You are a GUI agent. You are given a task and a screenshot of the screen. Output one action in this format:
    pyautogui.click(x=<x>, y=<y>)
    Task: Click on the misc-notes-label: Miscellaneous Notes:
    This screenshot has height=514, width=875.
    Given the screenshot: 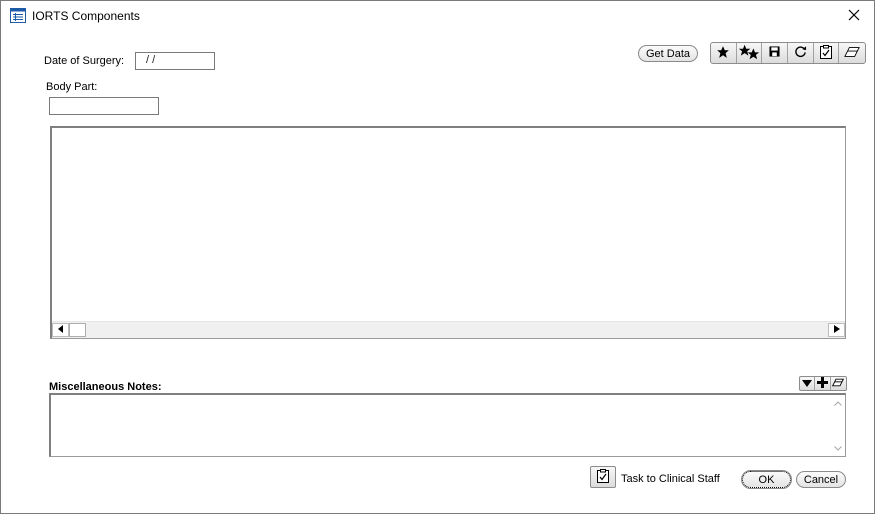 What is the action you would take?
    pyautogui.click(x=105, y=387)
    